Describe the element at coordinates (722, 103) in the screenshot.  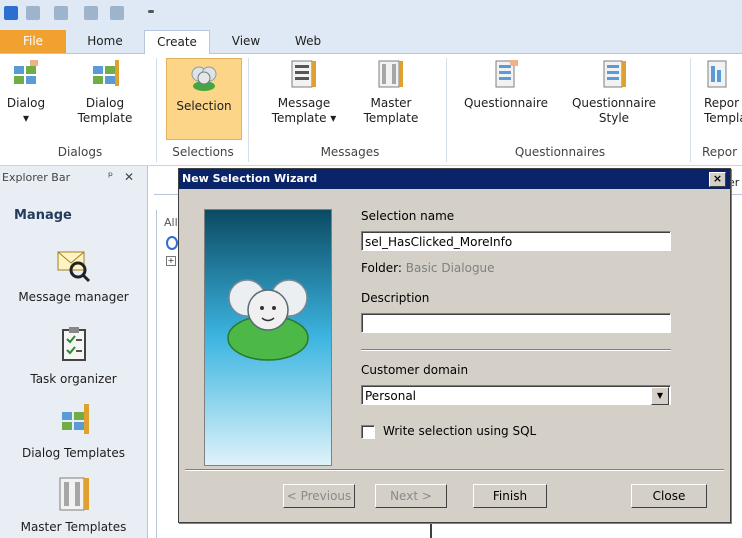
I see `report-template-label-1: Repor` at that location.